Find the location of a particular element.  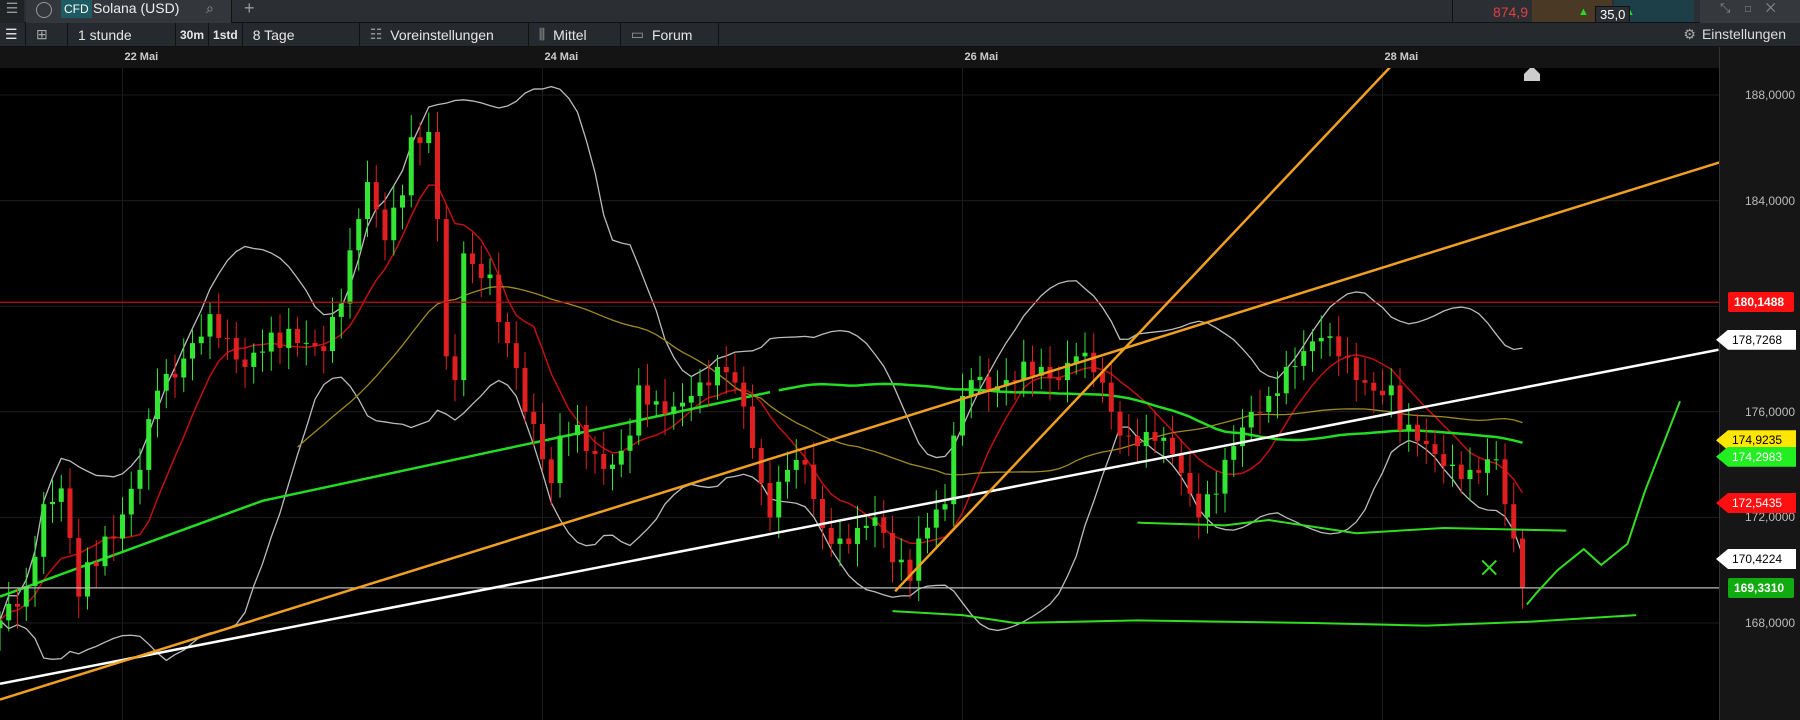

forecast-arrow is located at coordinates (1603, 503).